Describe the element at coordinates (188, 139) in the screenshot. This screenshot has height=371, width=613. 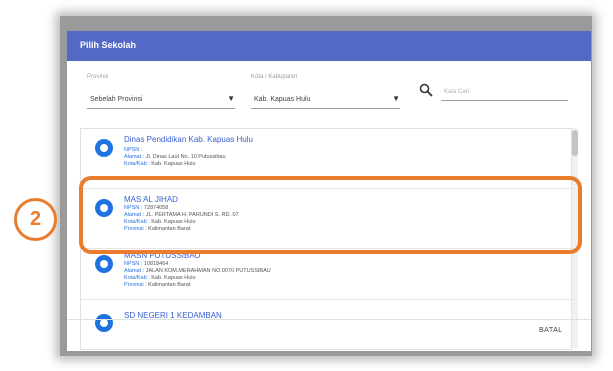
I see `school-name: Dinas Pendidikan Kab. Kapuas Hulu` at that location.